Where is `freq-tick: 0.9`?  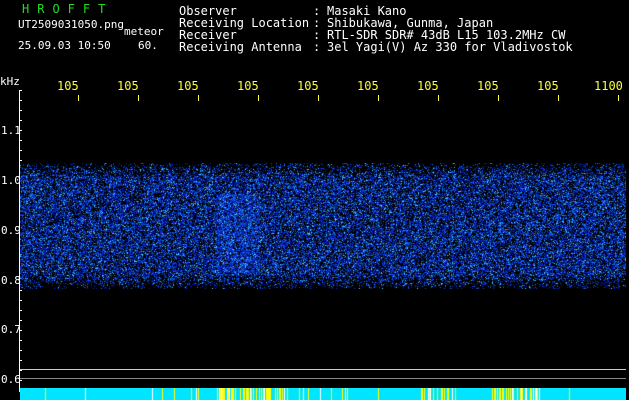 freq-tick: 0.9 is located at coordinates (11, 230).